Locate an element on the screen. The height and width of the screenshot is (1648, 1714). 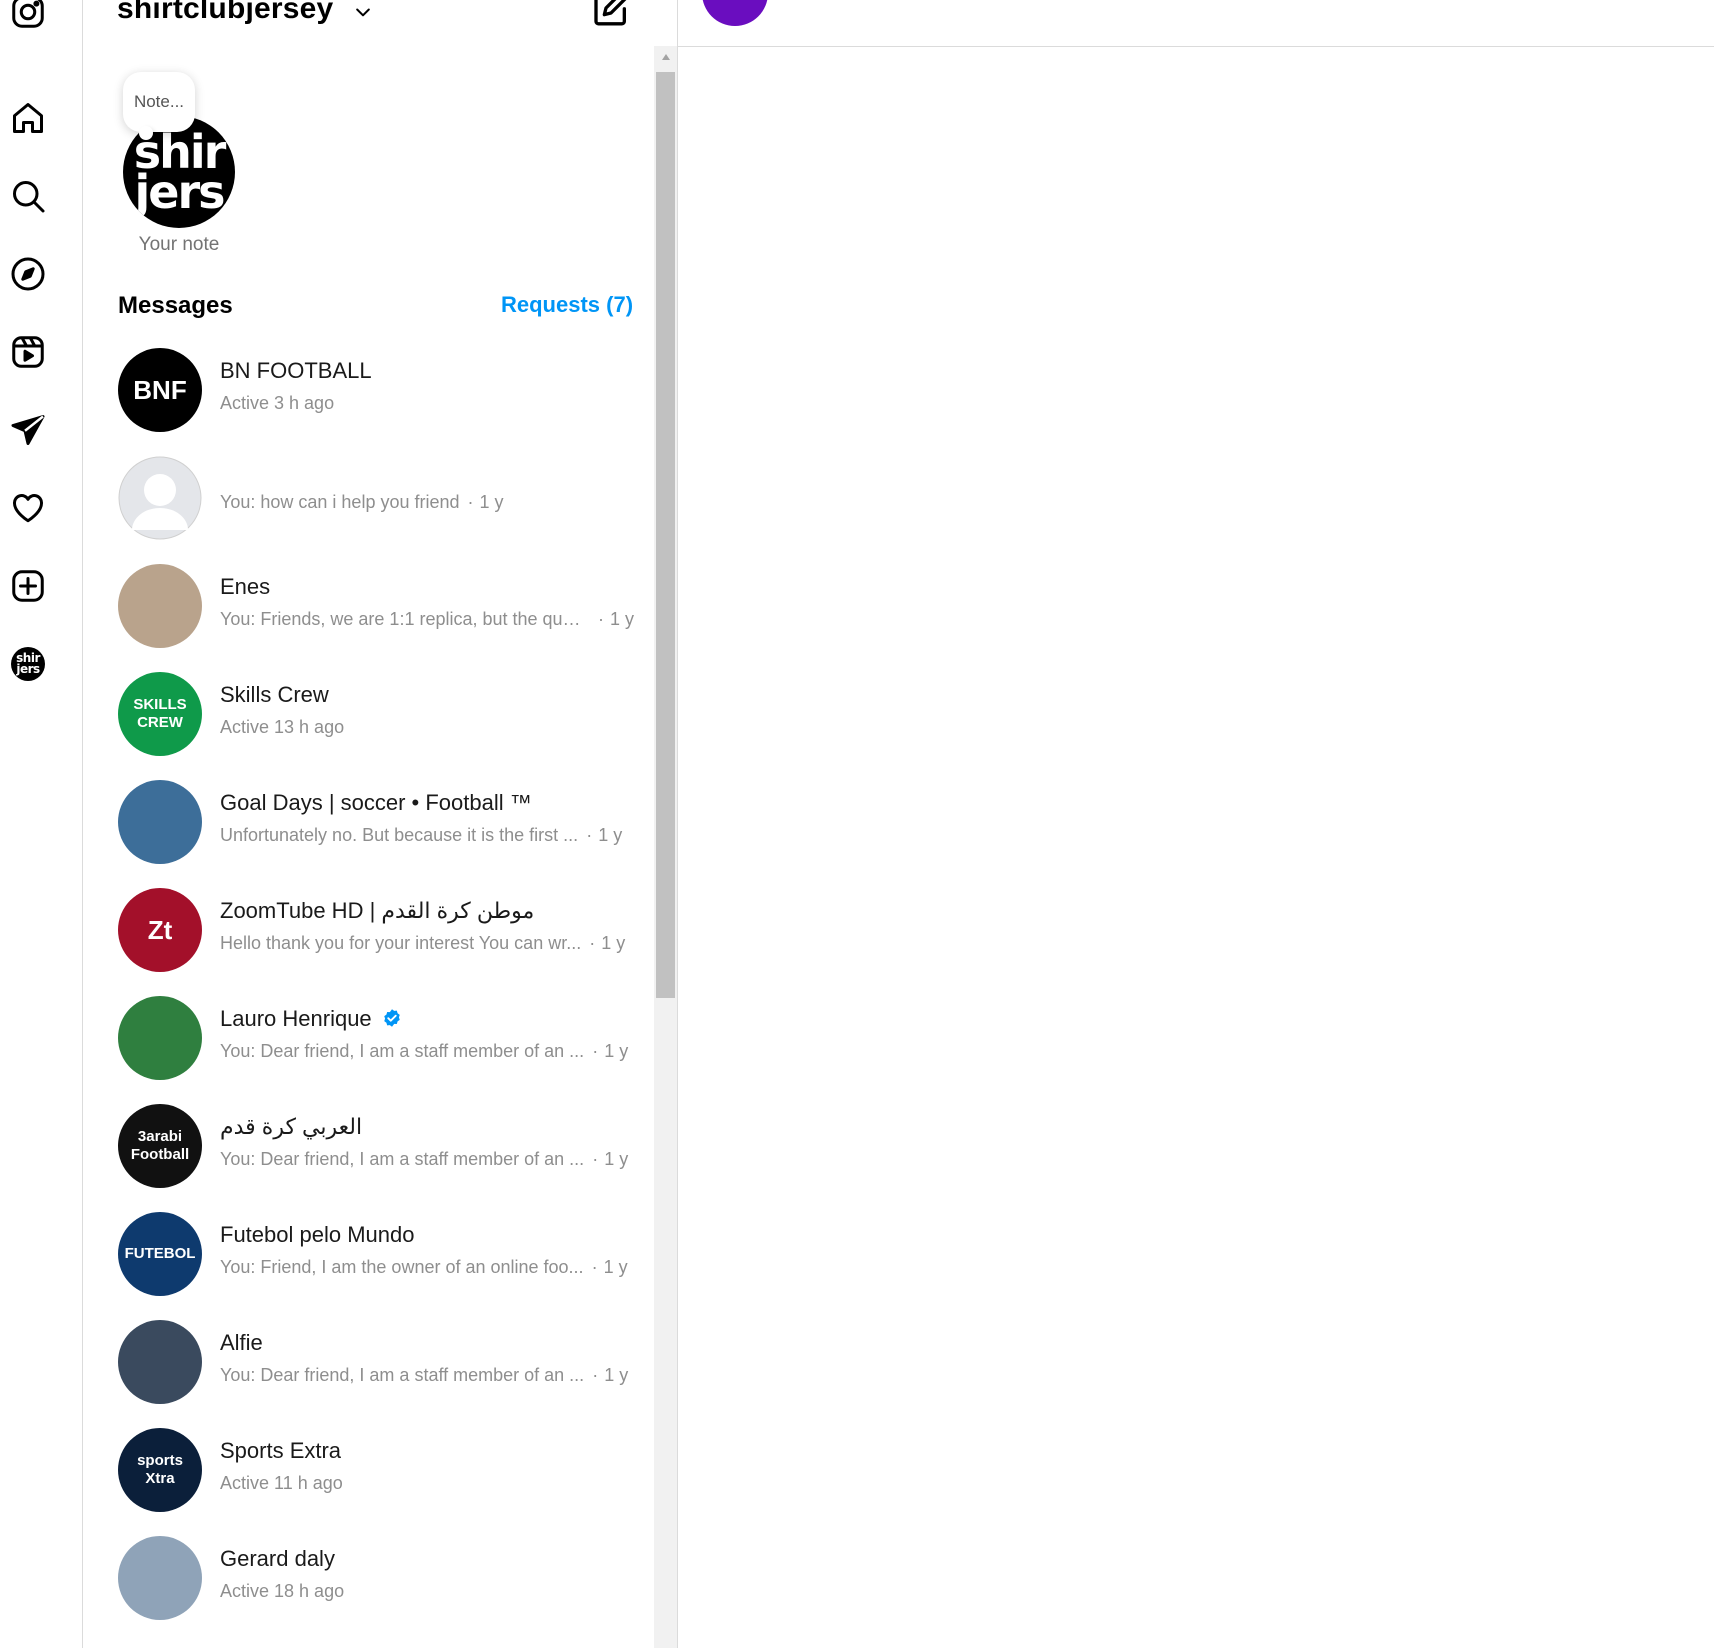
conversation-avatar-text: 3arabi Football is located at coordinates (160, 1145).